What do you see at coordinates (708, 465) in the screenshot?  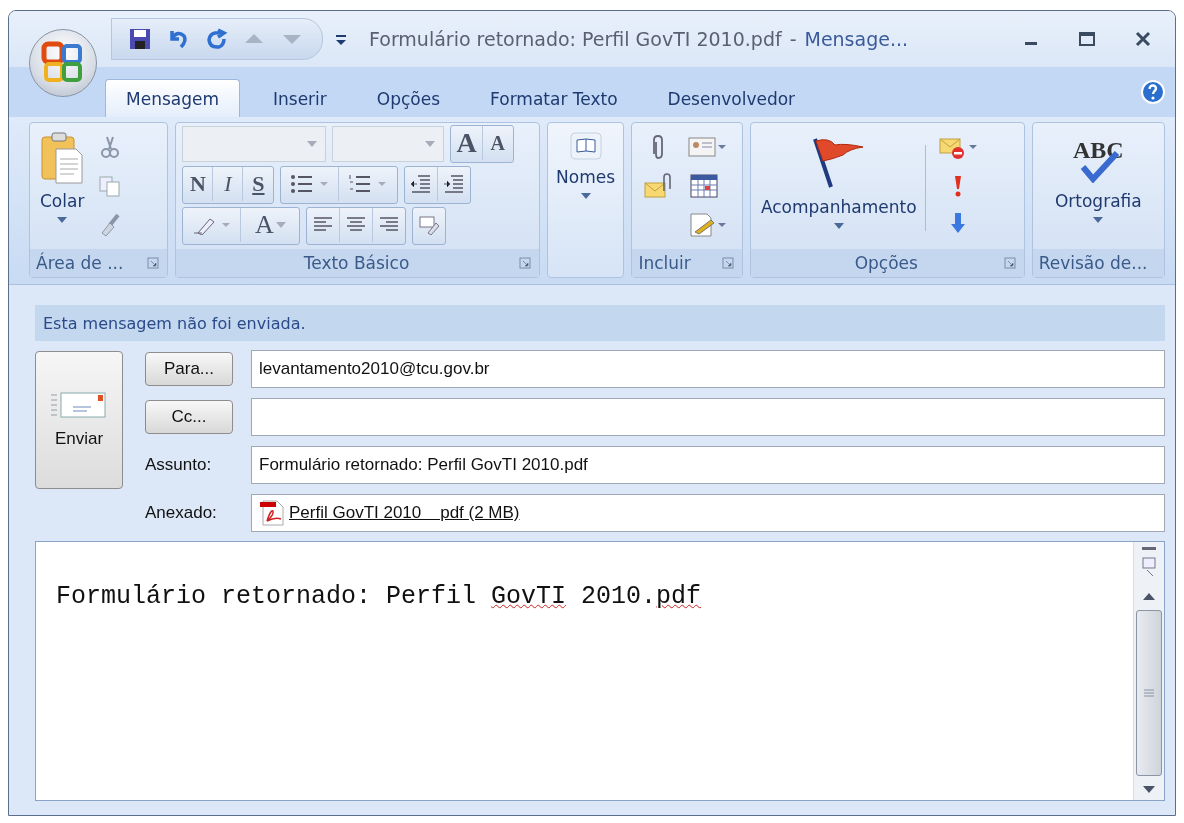 I see `subject-field: Formulário retornado: Perfil GovTI 2010.pdf` at bounding box center [708, 465].